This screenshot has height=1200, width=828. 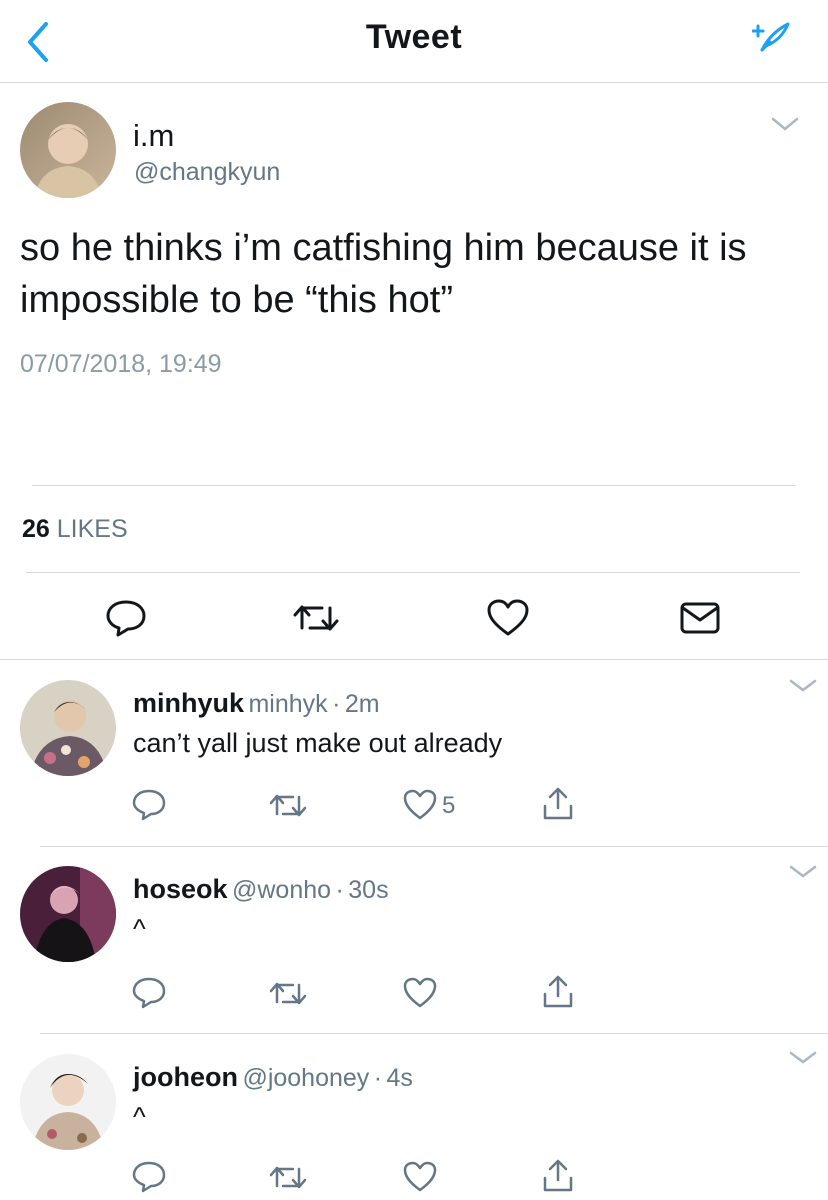 What do you see at coordinates (449, 805) in the screenshot?
I see `like-count: 5` at bounding box center [449, 805].